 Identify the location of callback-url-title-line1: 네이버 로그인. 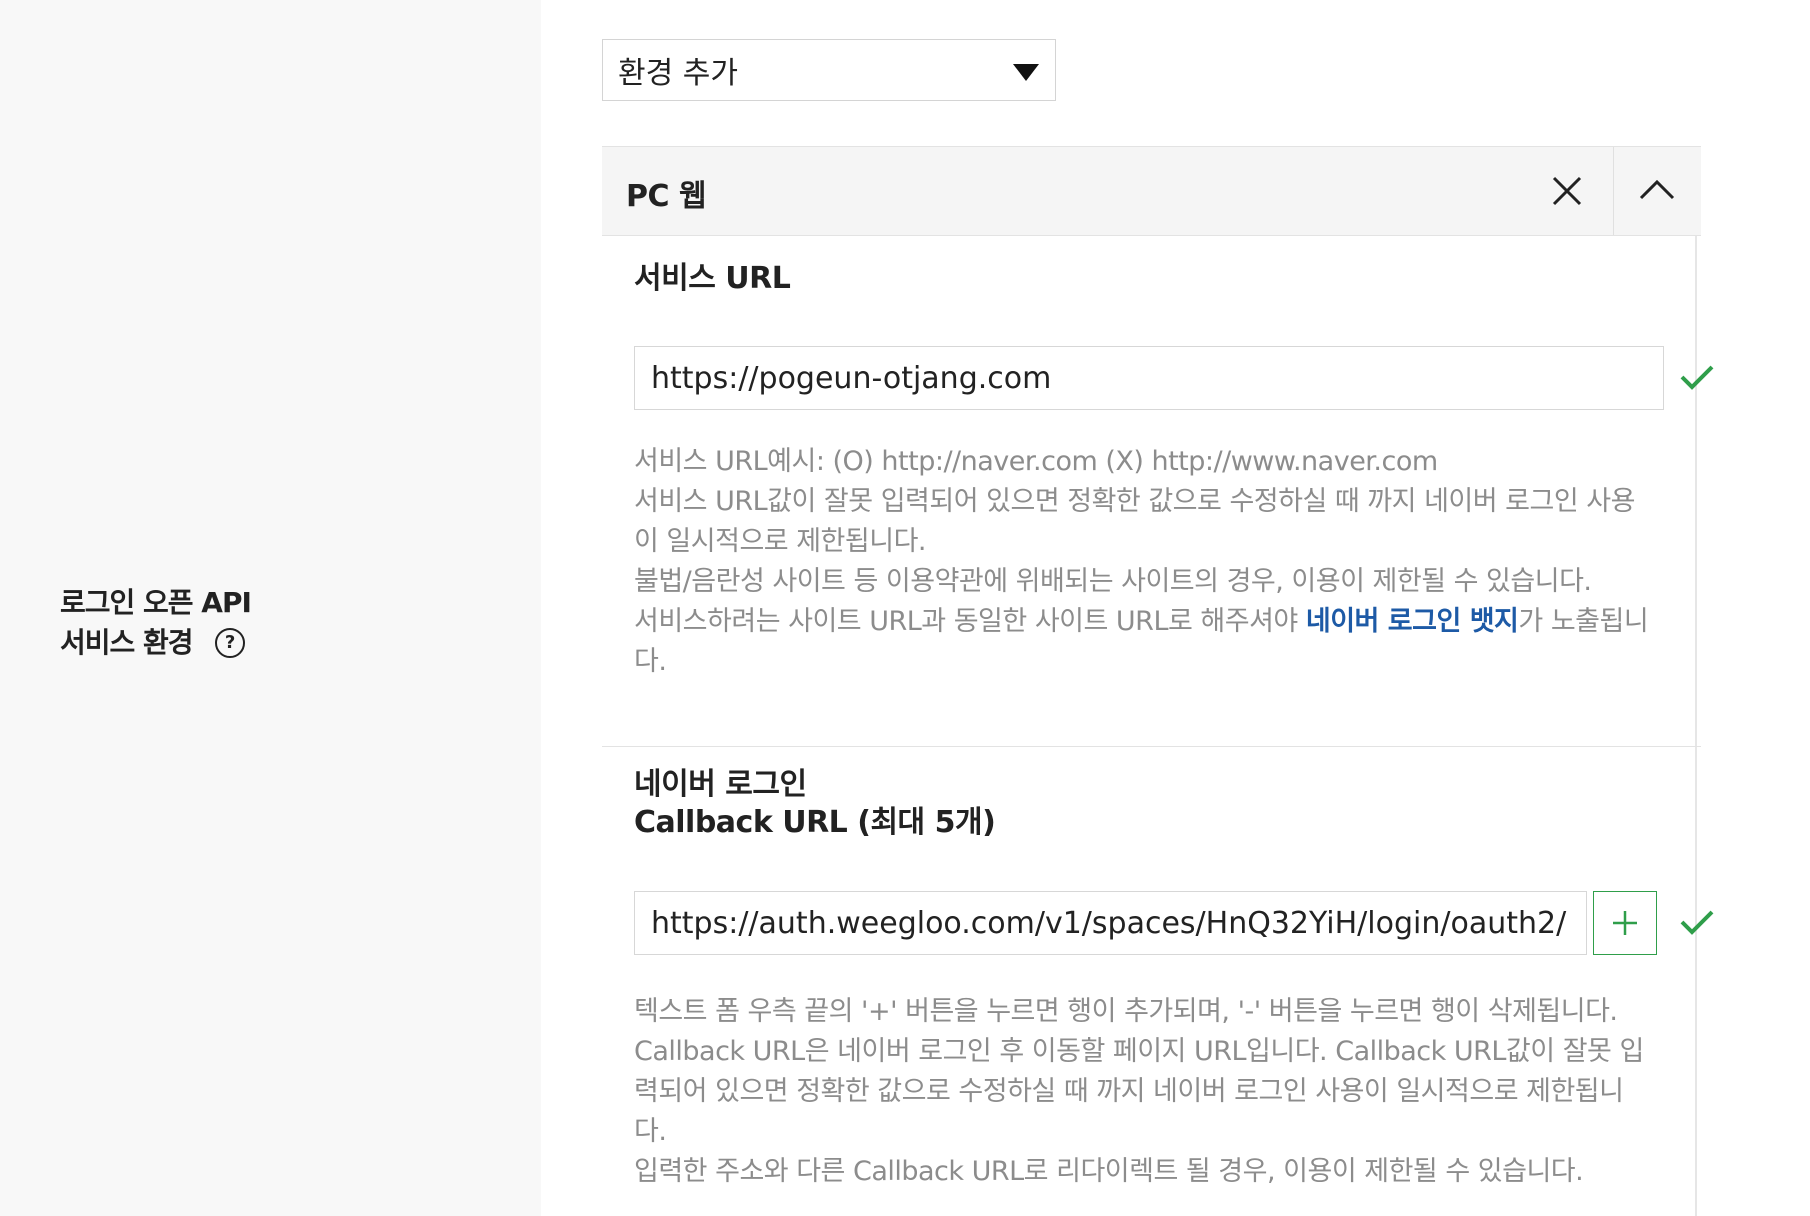
(720, 784).